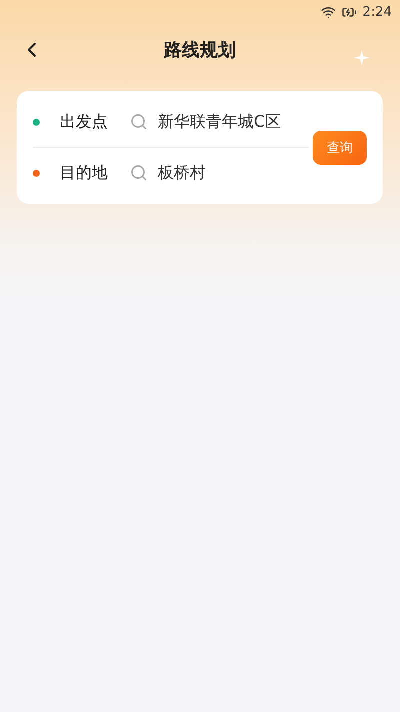 This screenshot has width=400, height=712. I want to click on point-label: 目的地, so click(84, 173).